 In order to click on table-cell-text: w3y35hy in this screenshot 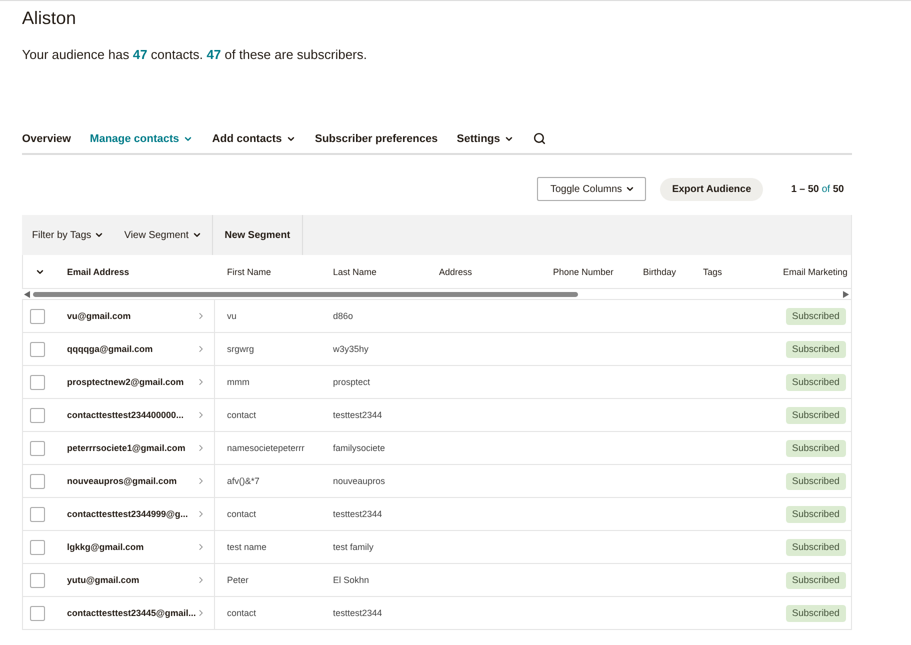, I will do `click(351, 349)`.